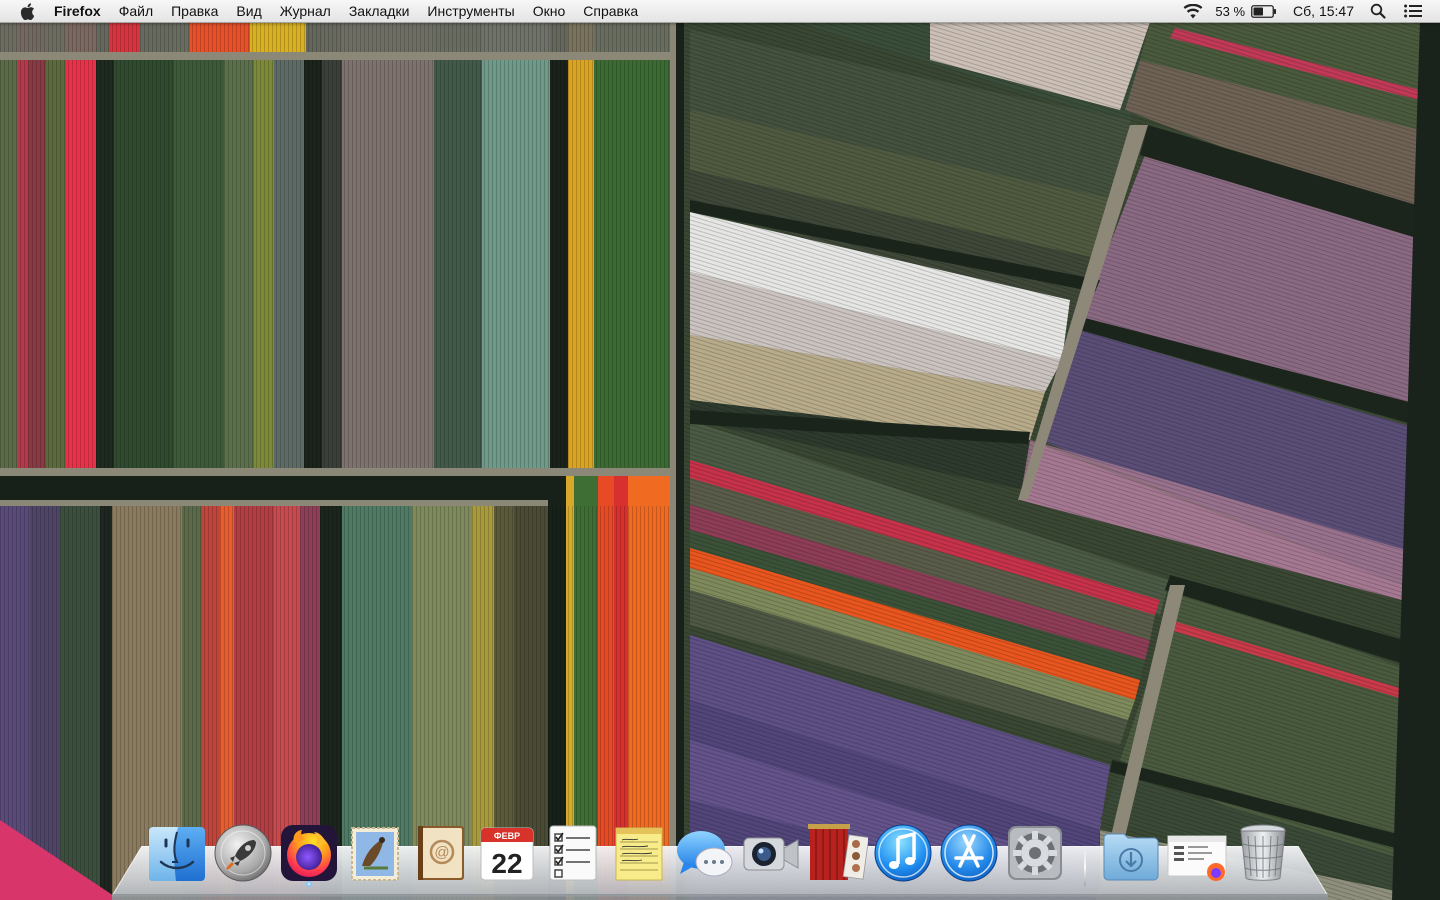 This screenshot has width=1440, height=900. I want to click on calendar-icon: ФЕВР 22, so click(507, 854).